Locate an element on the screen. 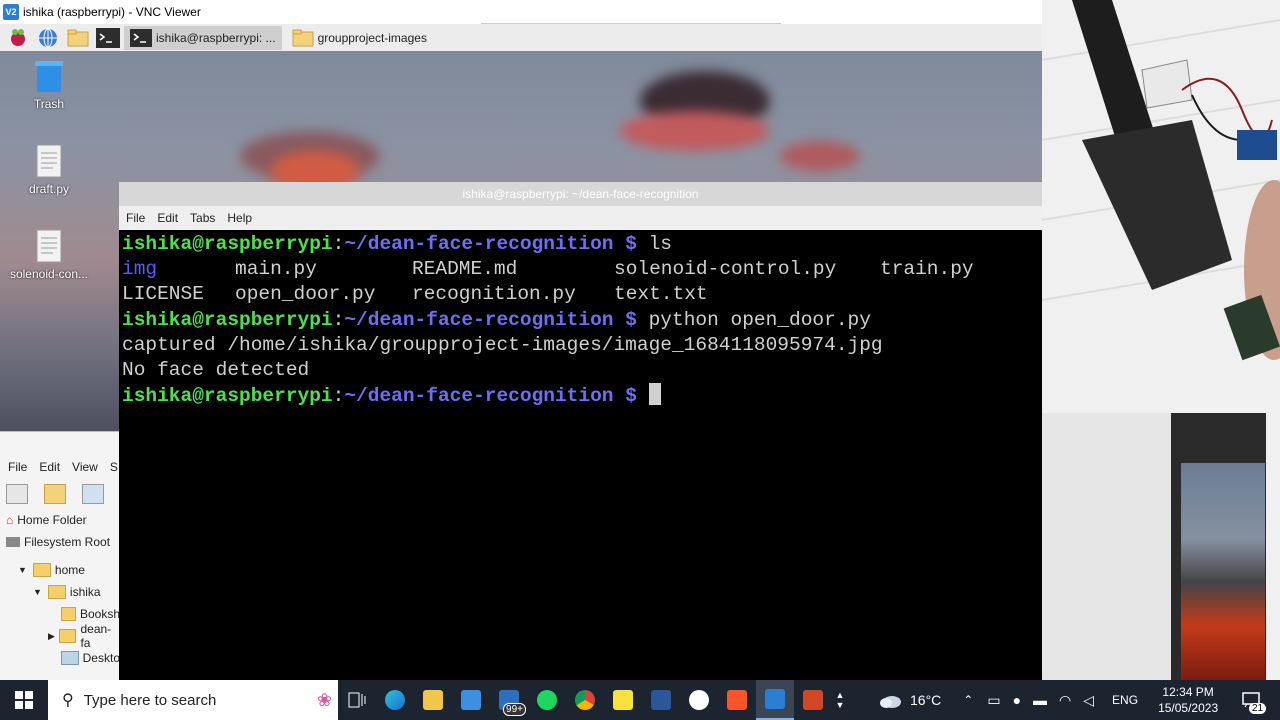 This screenshot has width=1280, height=720. file-icon is located at coordinates (49, 161).